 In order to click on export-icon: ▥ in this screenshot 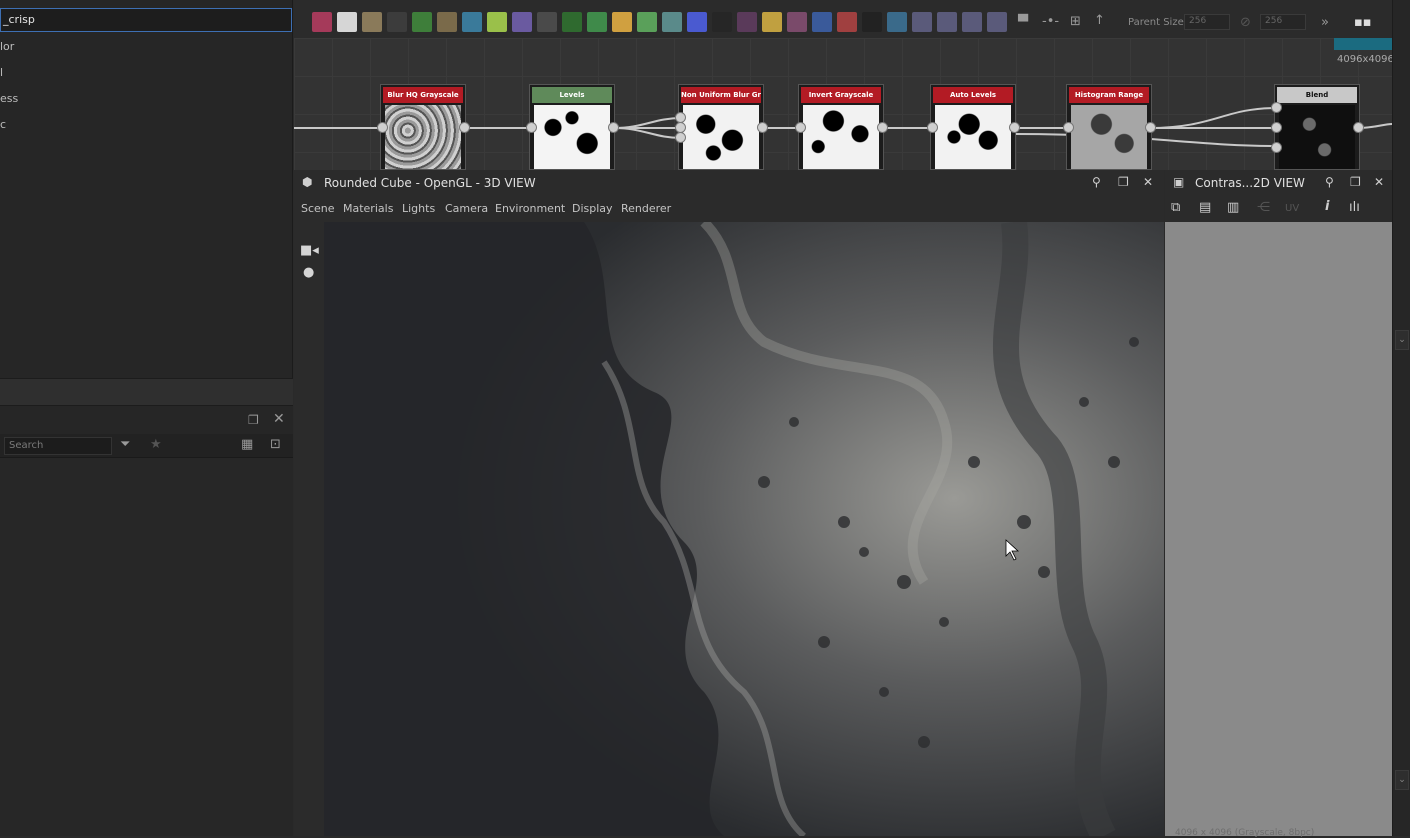, I will do `click(1233, 208)`.